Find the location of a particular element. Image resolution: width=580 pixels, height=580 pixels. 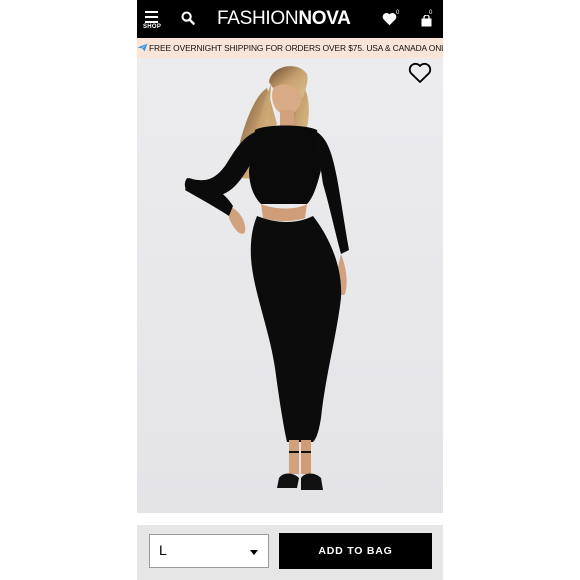

purchase-bar: L ADD TO BAG is located at coordinates (290, 552).